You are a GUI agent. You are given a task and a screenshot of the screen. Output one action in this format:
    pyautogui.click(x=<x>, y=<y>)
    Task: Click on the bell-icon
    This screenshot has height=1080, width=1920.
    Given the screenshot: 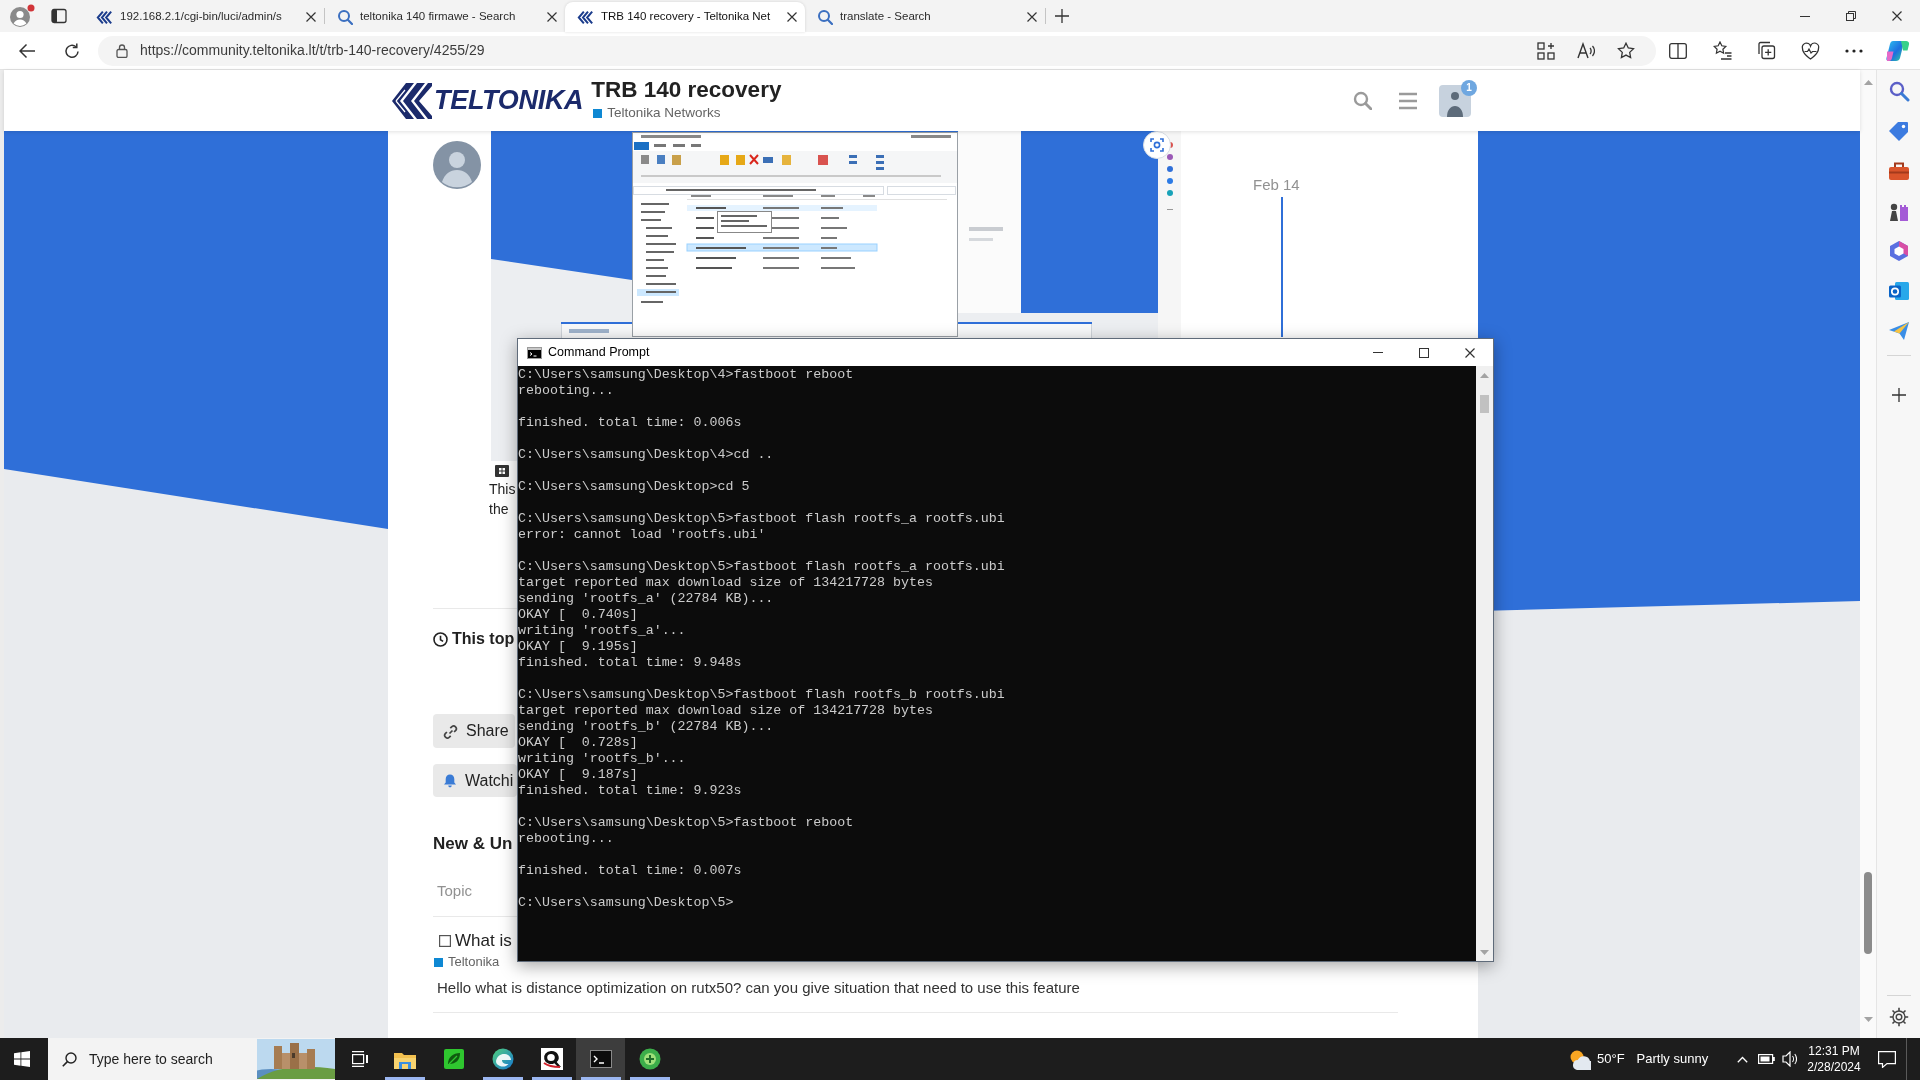 What is the action you would take?
    pyautogui.click(x=450, y=780)
    